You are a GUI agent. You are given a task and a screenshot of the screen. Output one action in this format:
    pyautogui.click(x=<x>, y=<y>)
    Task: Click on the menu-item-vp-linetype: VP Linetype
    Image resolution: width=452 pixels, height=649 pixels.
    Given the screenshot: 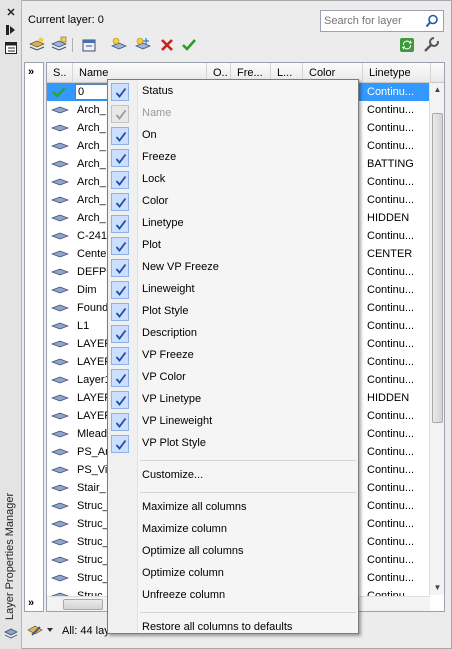 What is the action you would take?
    pyautogui.click(x=233, y=400)
    